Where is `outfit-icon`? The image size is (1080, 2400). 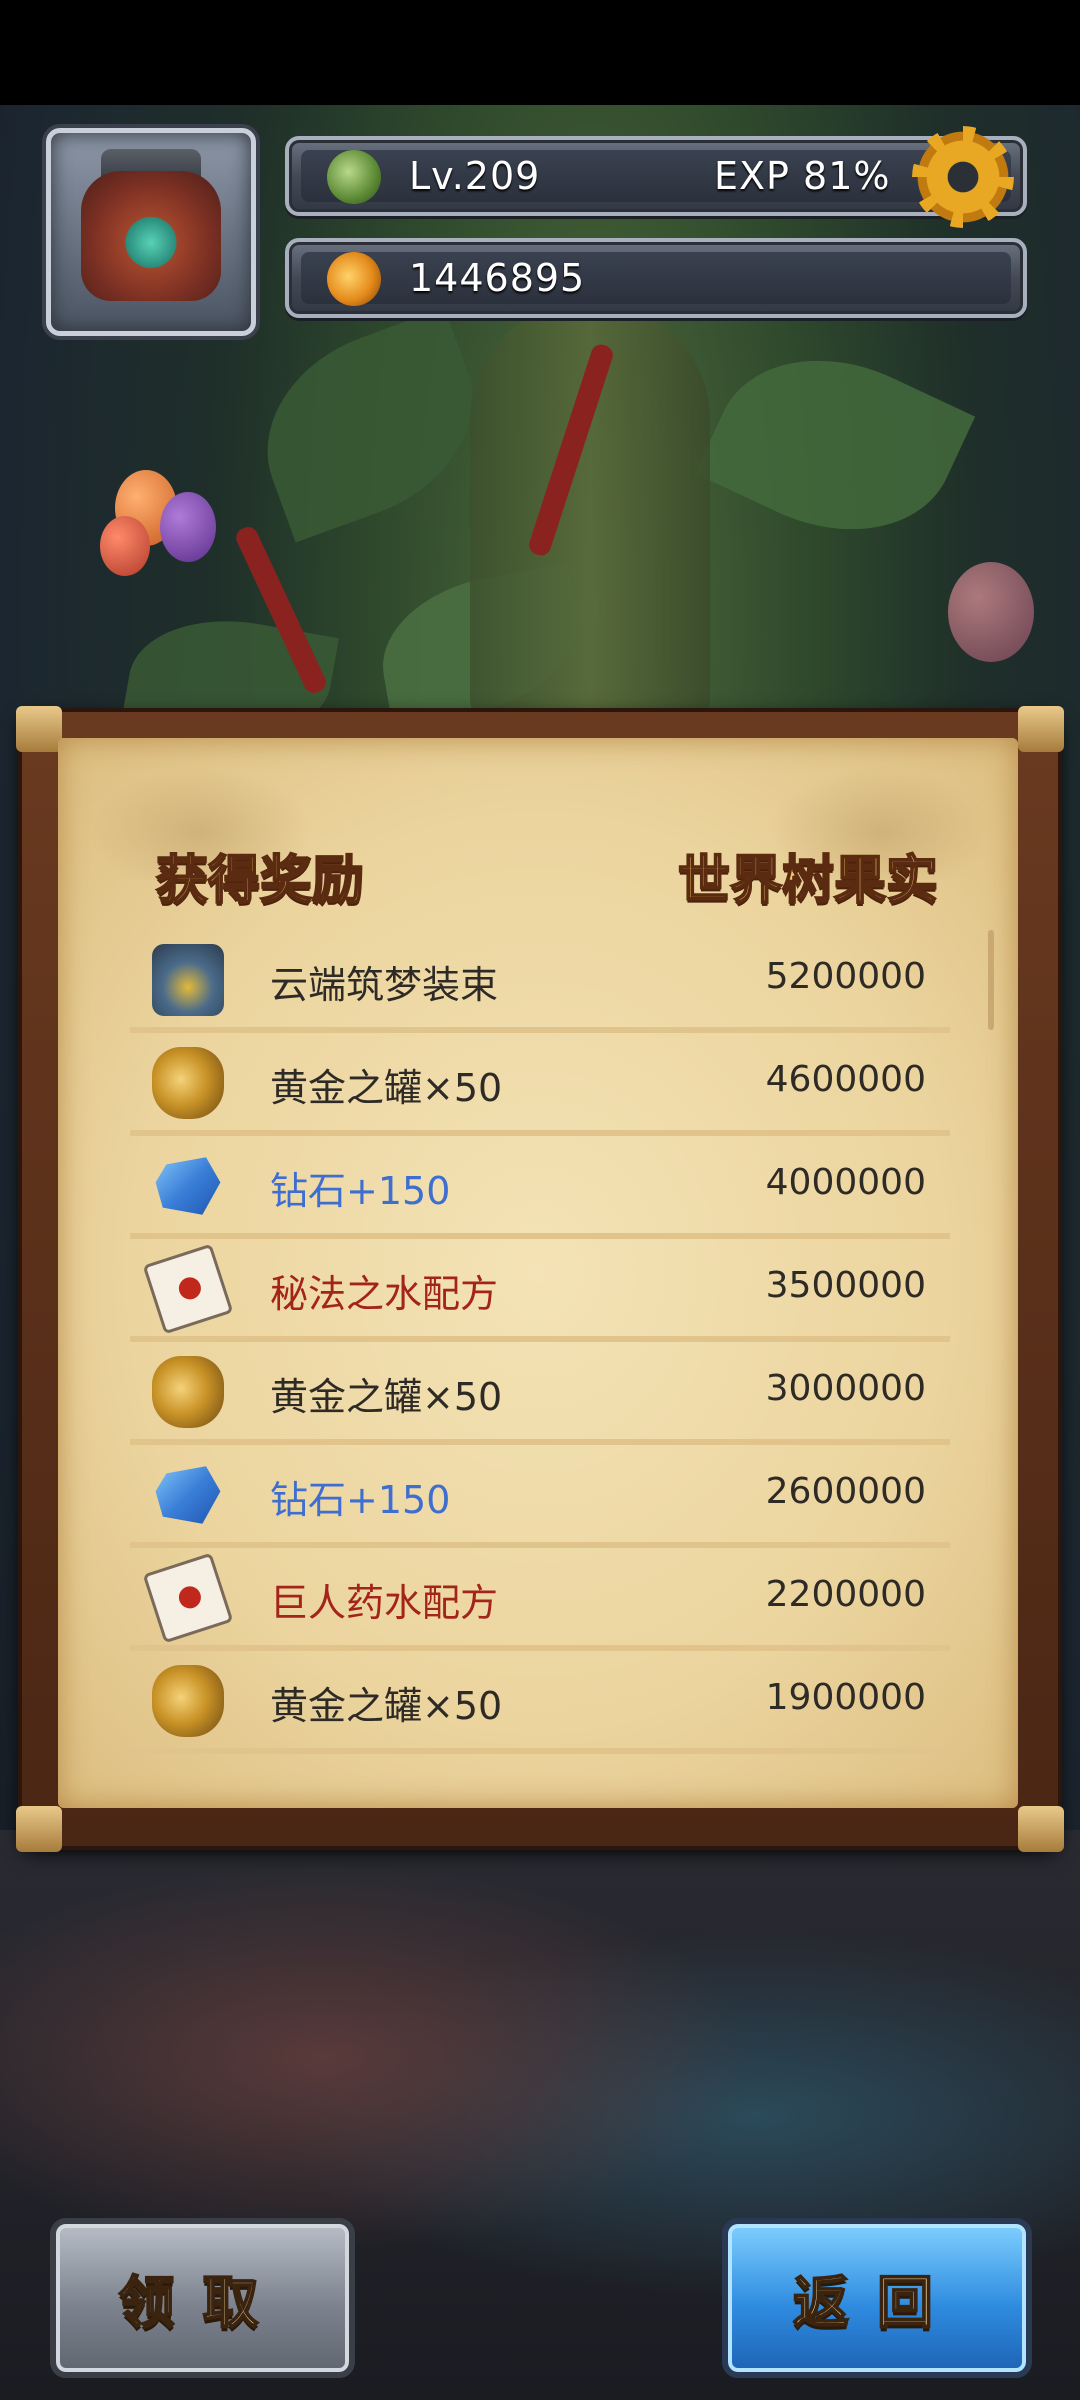 outfit-icon is located at coordinates (188, 980).